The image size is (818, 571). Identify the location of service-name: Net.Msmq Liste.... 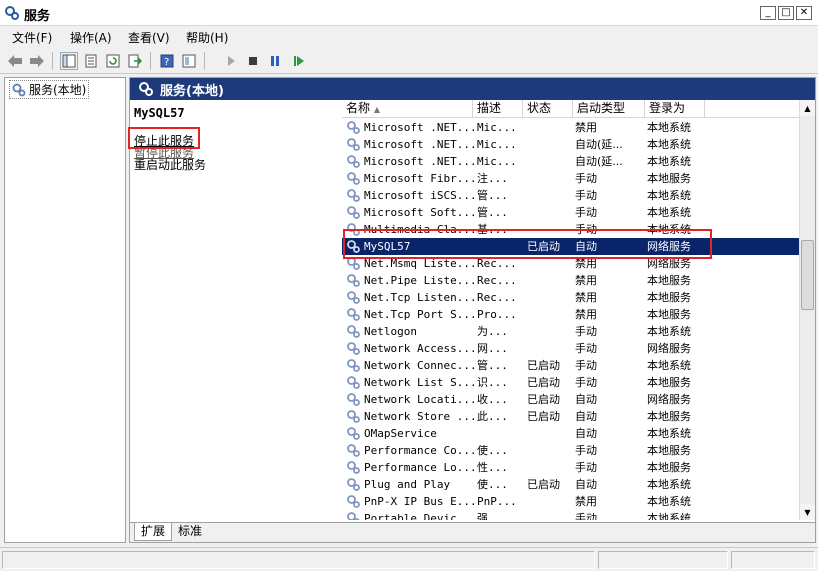
(420, 263).